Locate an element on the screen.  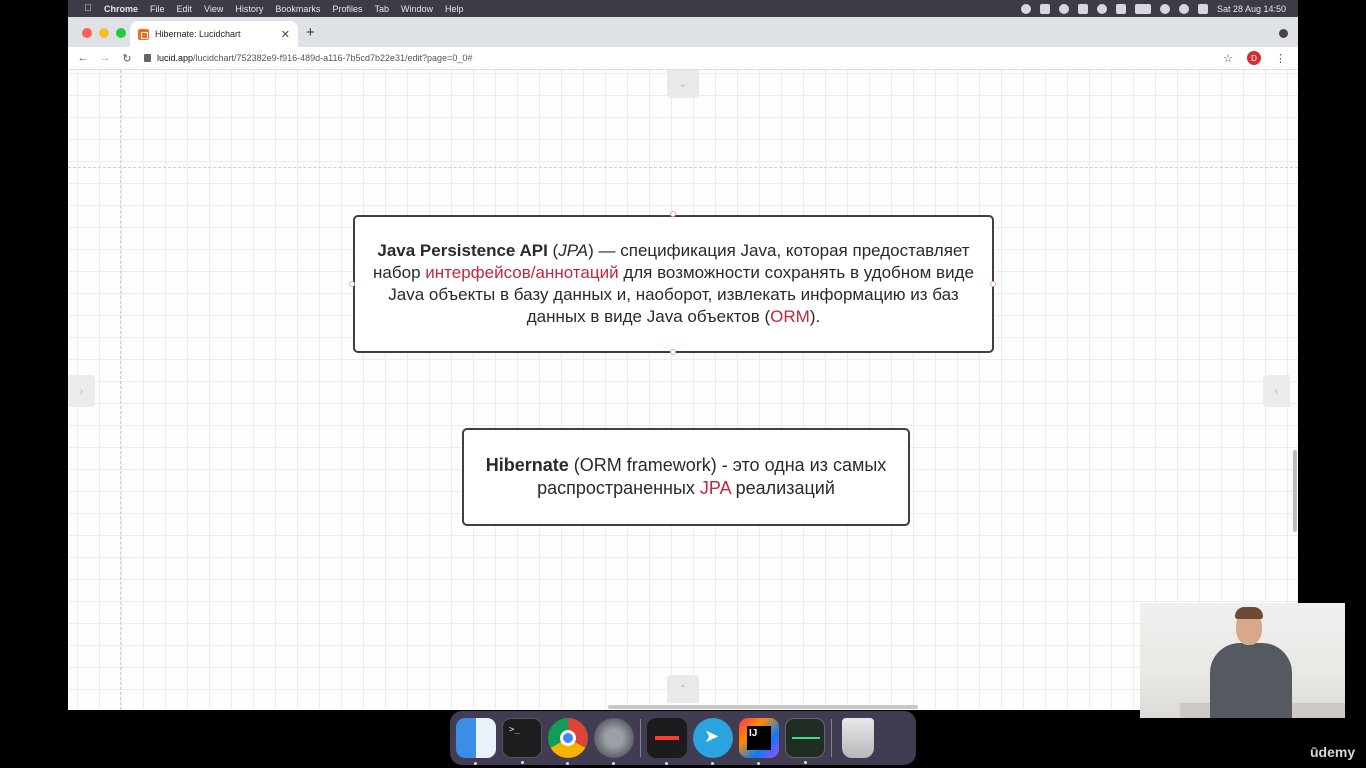
finder-icon is located at coordinates (476, 741).